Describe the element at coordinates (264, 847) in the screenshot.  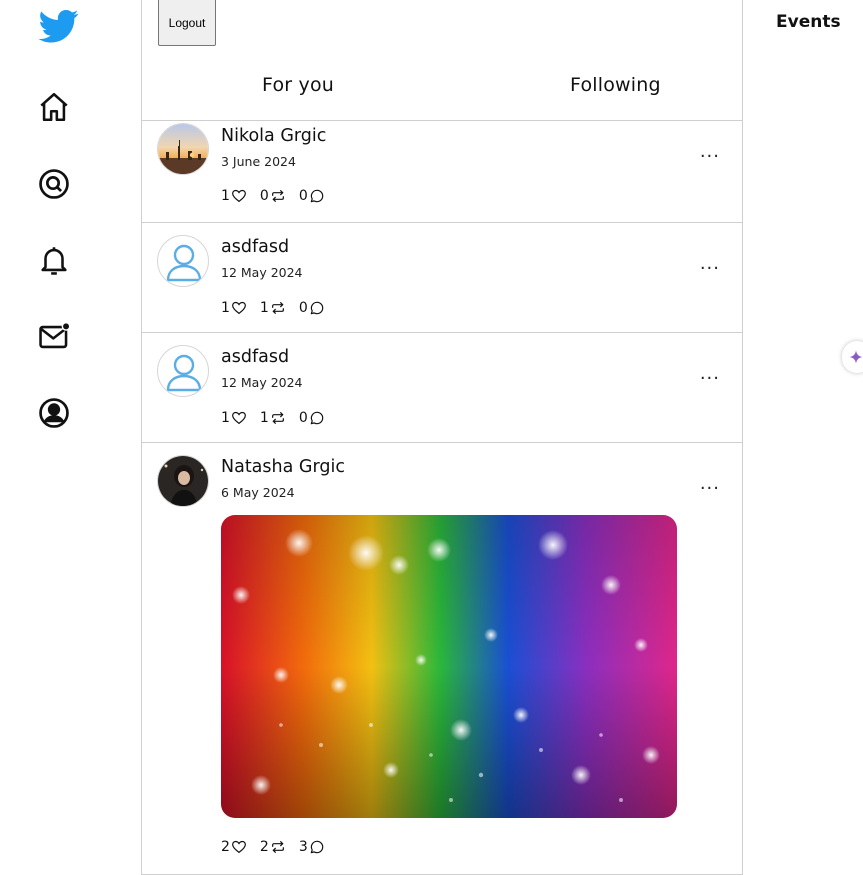
I see `retweet-count: 2` at that location.